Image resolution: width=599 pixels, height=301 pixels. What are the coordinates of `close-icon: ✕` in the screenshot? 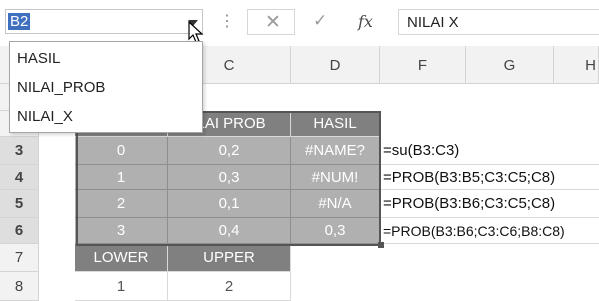 It's located at (273, 22).